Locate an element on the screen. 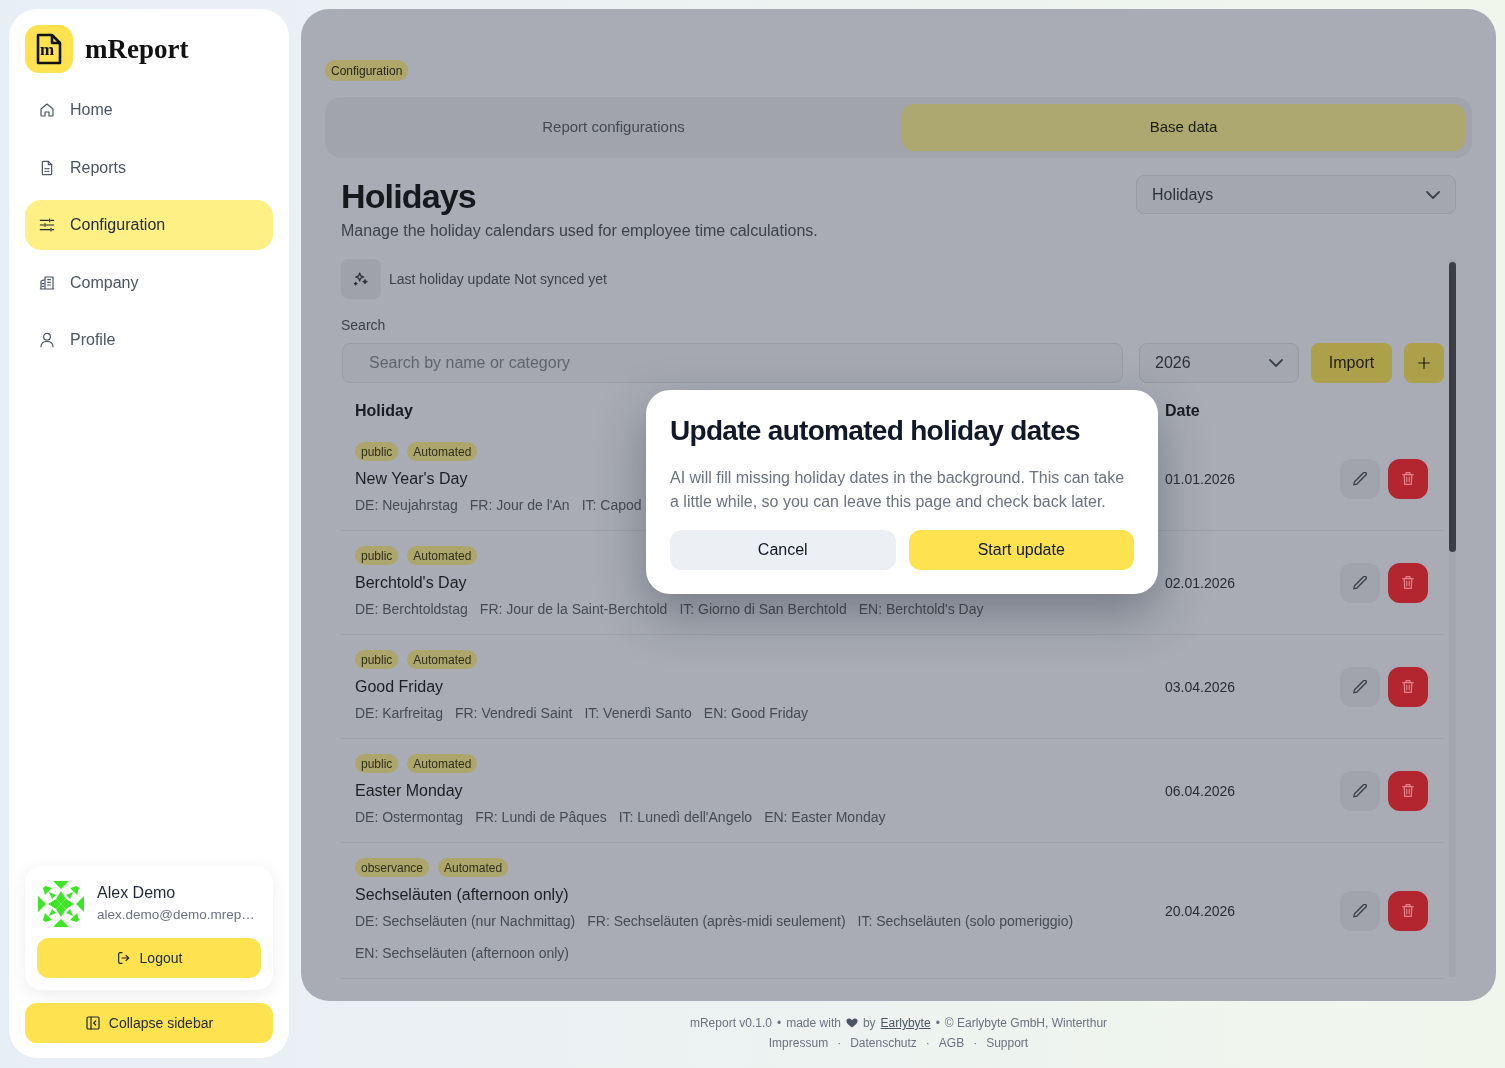  start-update-button: Start update is located at coordinates (1021, 550).